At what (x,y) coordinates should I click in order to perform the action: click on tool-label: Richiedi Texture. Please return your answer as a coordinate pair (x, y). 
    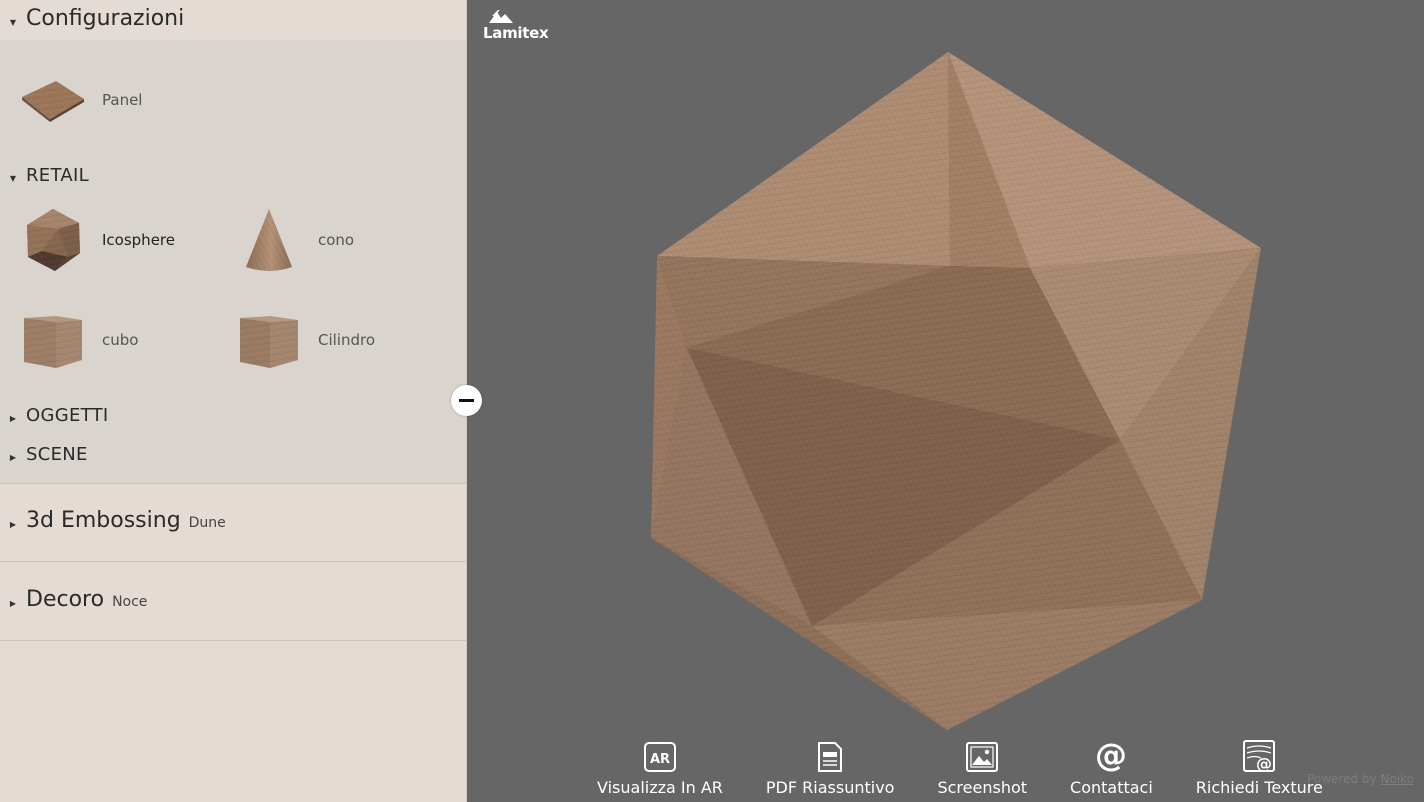
    Looking at the image, I should click on (1259, 787).